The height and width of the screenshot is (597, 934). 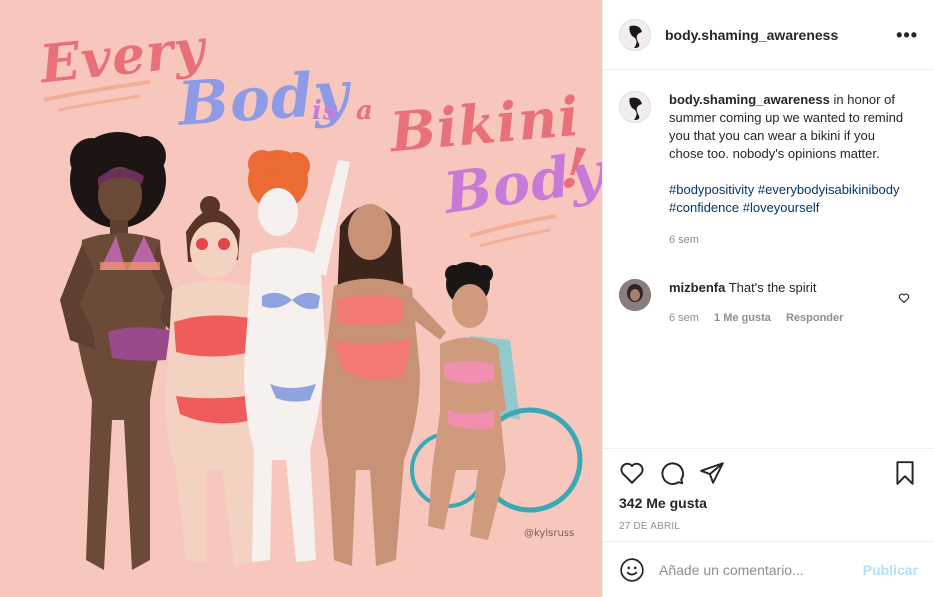 I want to click on caption-username: body.shaming_awareness, so click(x=749, y=99).